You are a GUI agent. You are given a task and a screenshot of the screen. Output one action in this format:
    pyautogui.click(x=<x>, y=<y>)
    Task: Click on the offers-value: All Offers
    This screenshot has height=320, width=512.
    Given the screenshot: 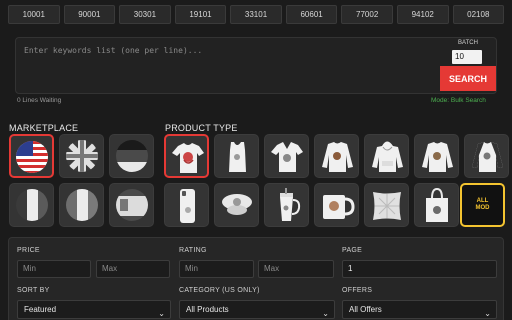 What is the action you would take?
    pyautogui.click(x=365, y=309)
    